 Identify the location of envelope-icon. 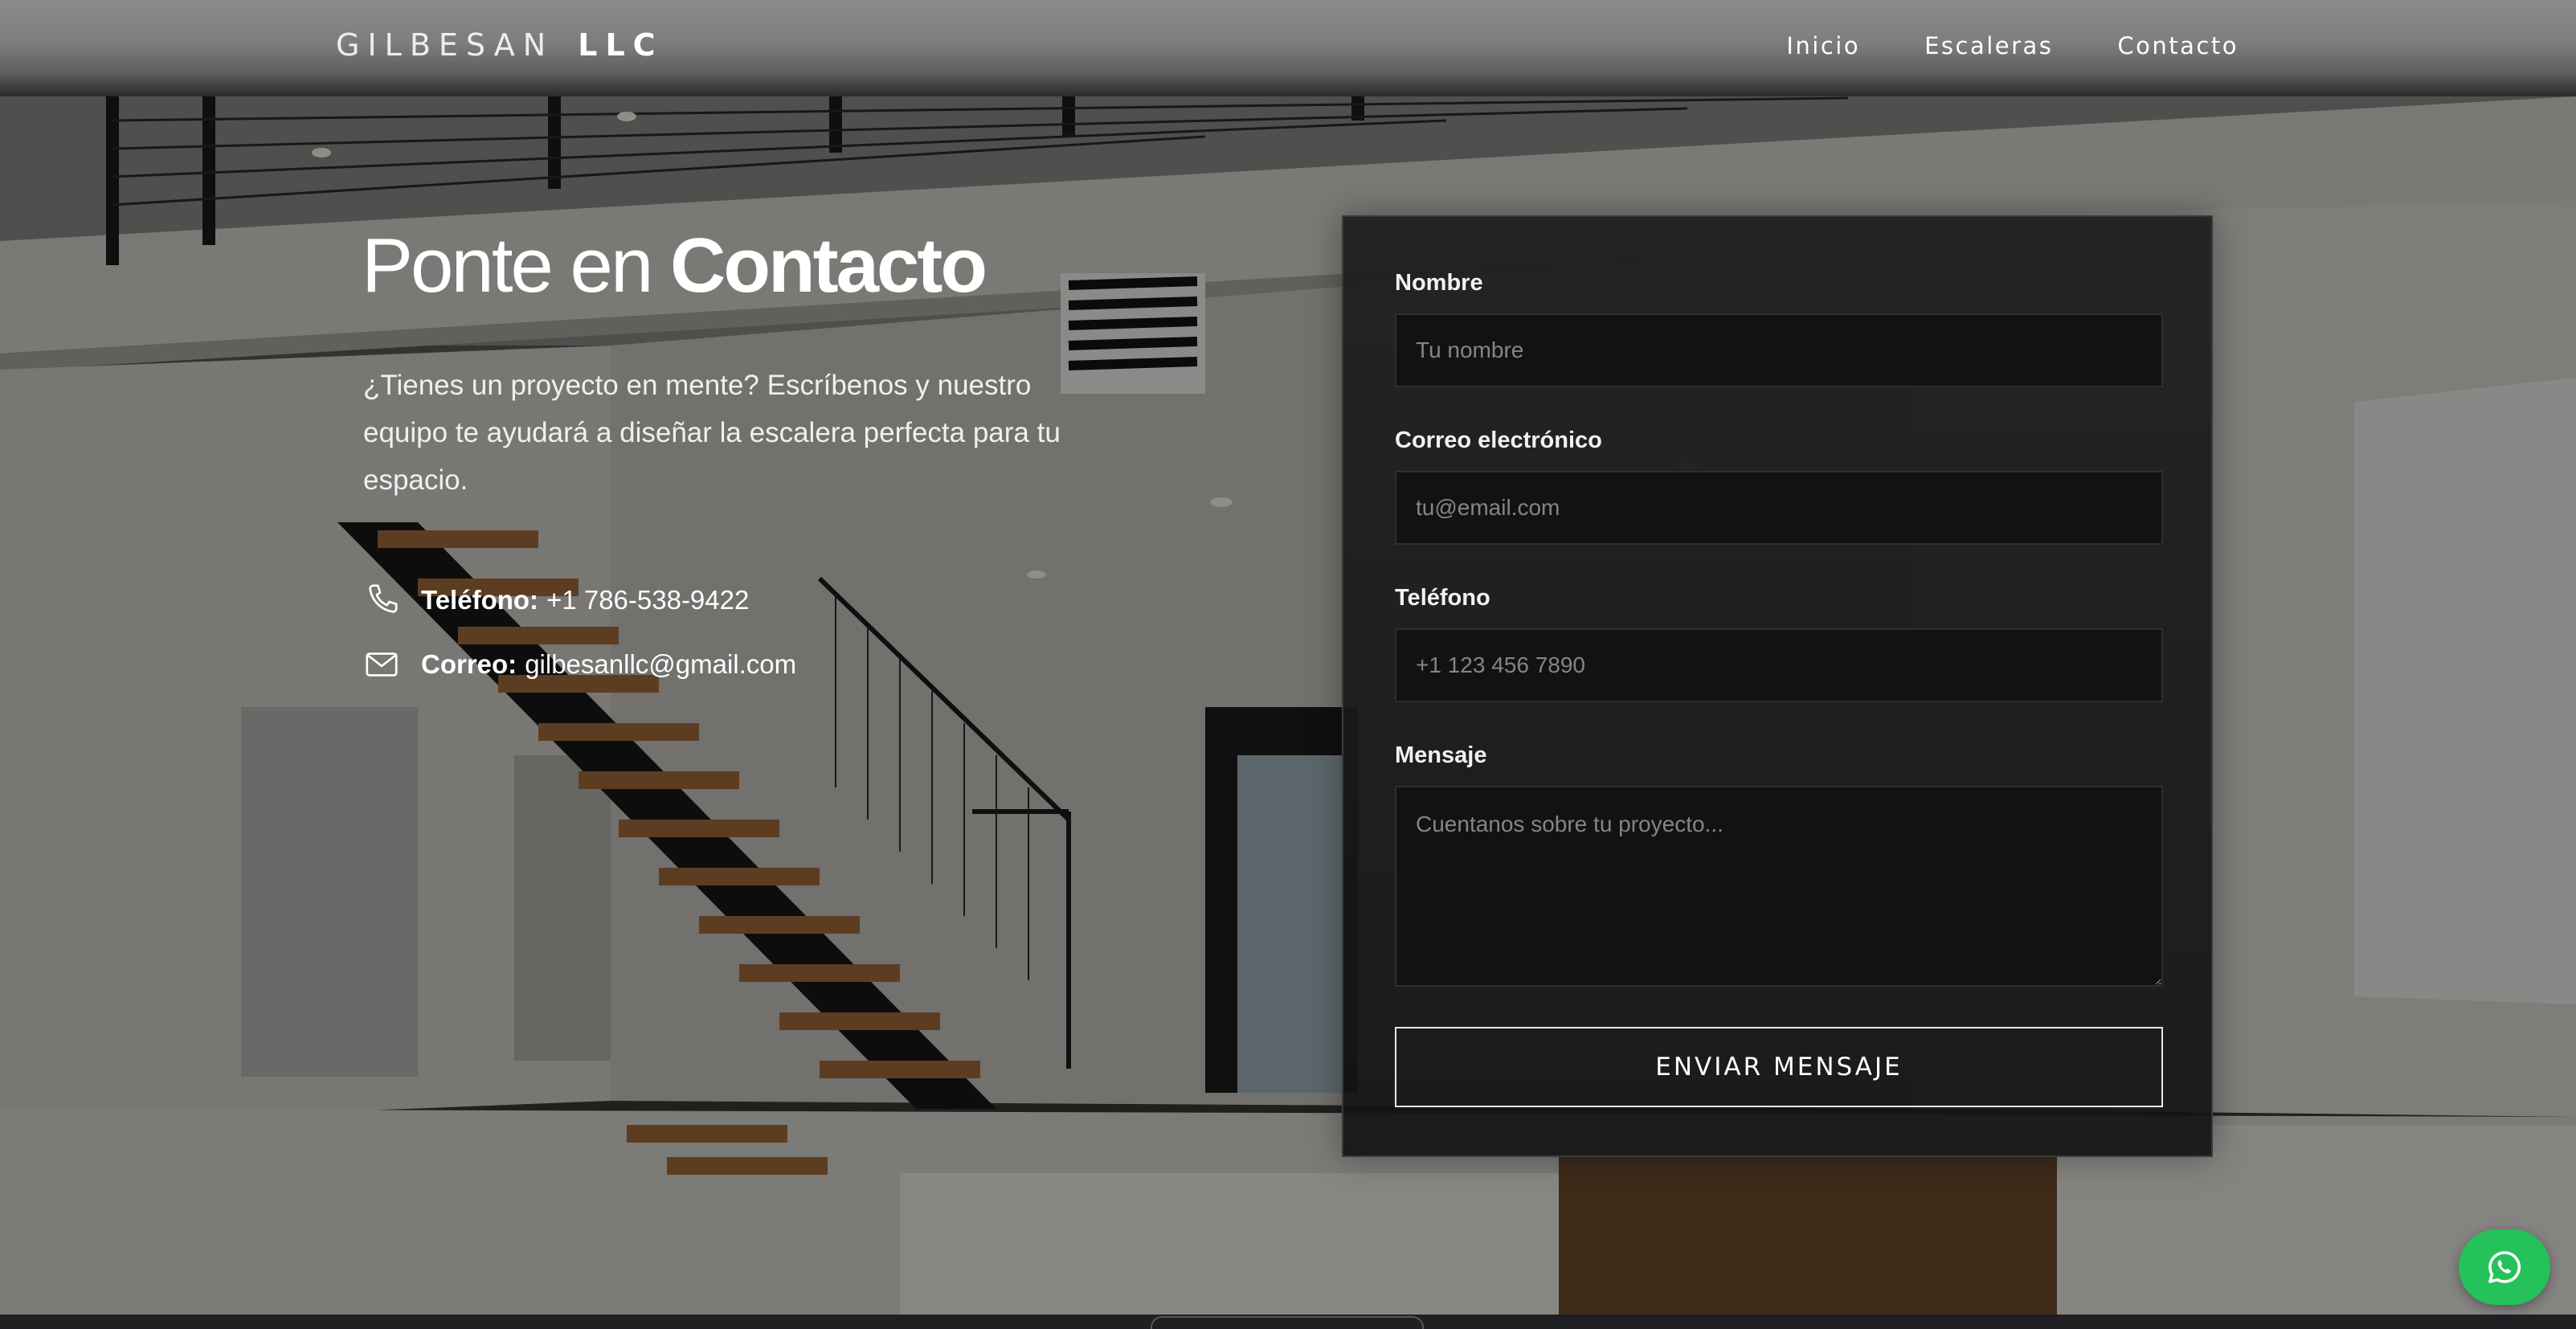
(381, 664).